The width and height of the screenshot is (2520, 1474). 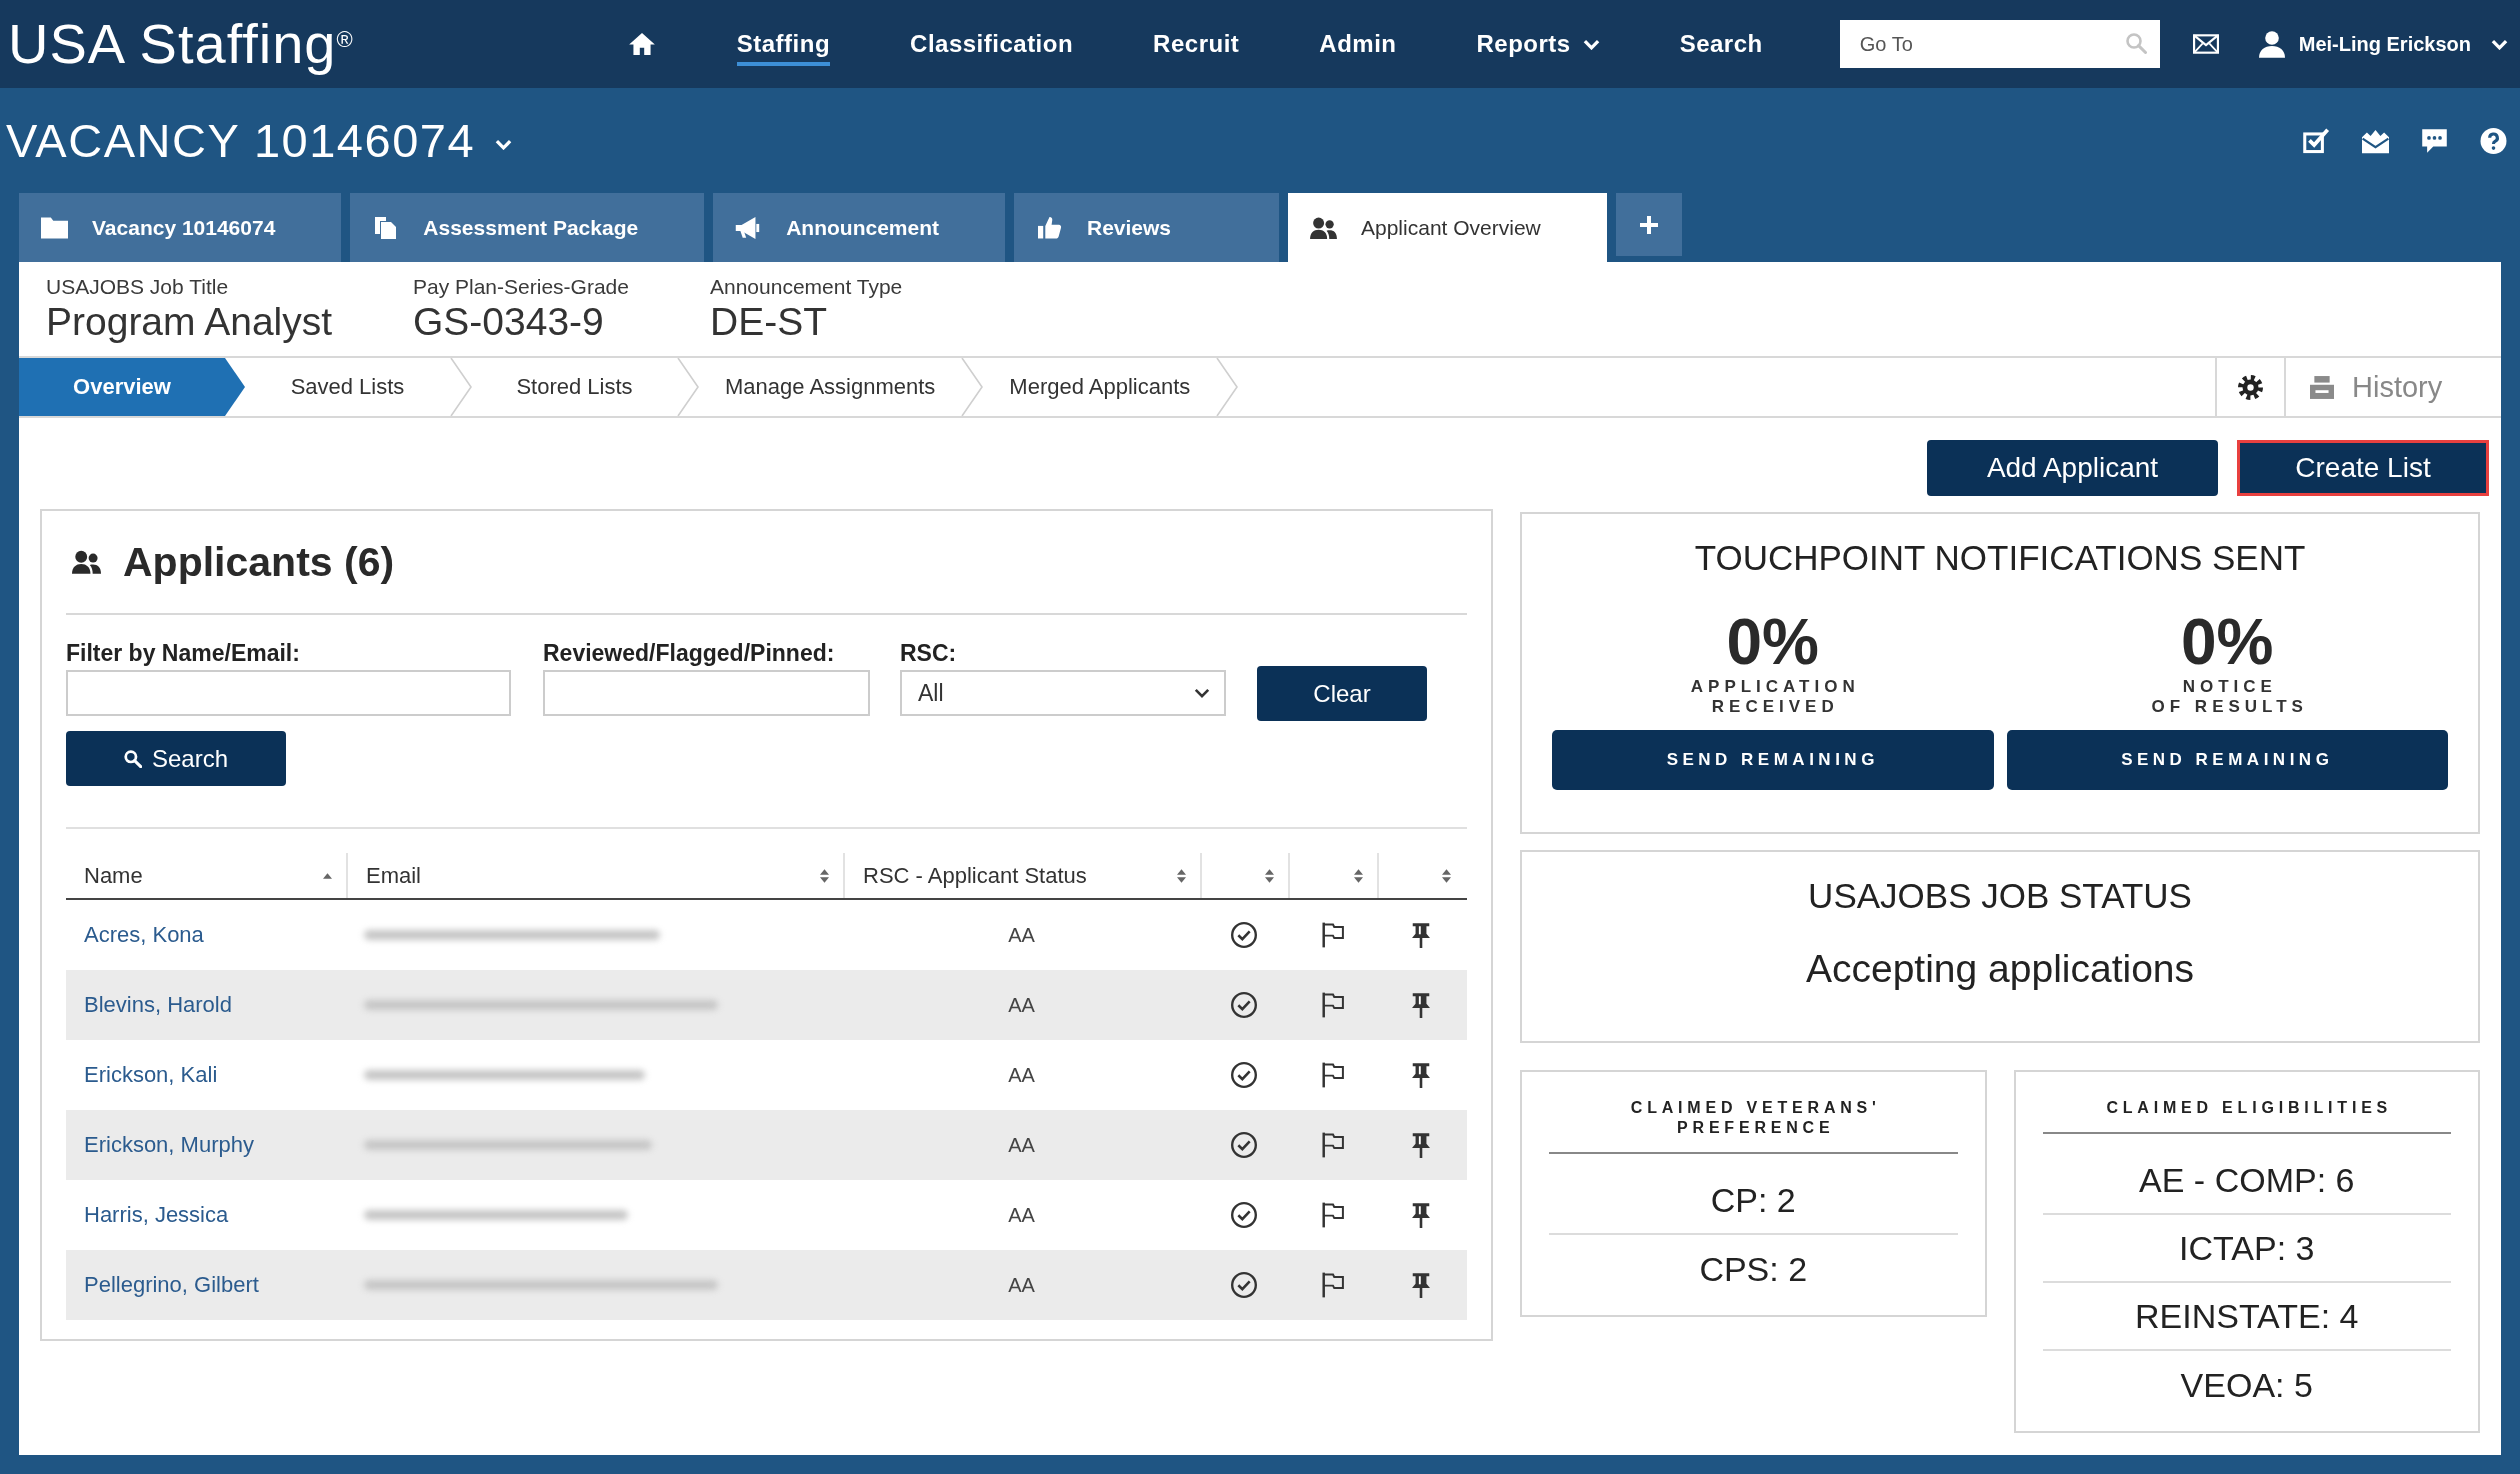 What do you see at coordinates (769, 322) in the screenshot?
I see `field-value: DE-ST` at bounding box center [769, 322].